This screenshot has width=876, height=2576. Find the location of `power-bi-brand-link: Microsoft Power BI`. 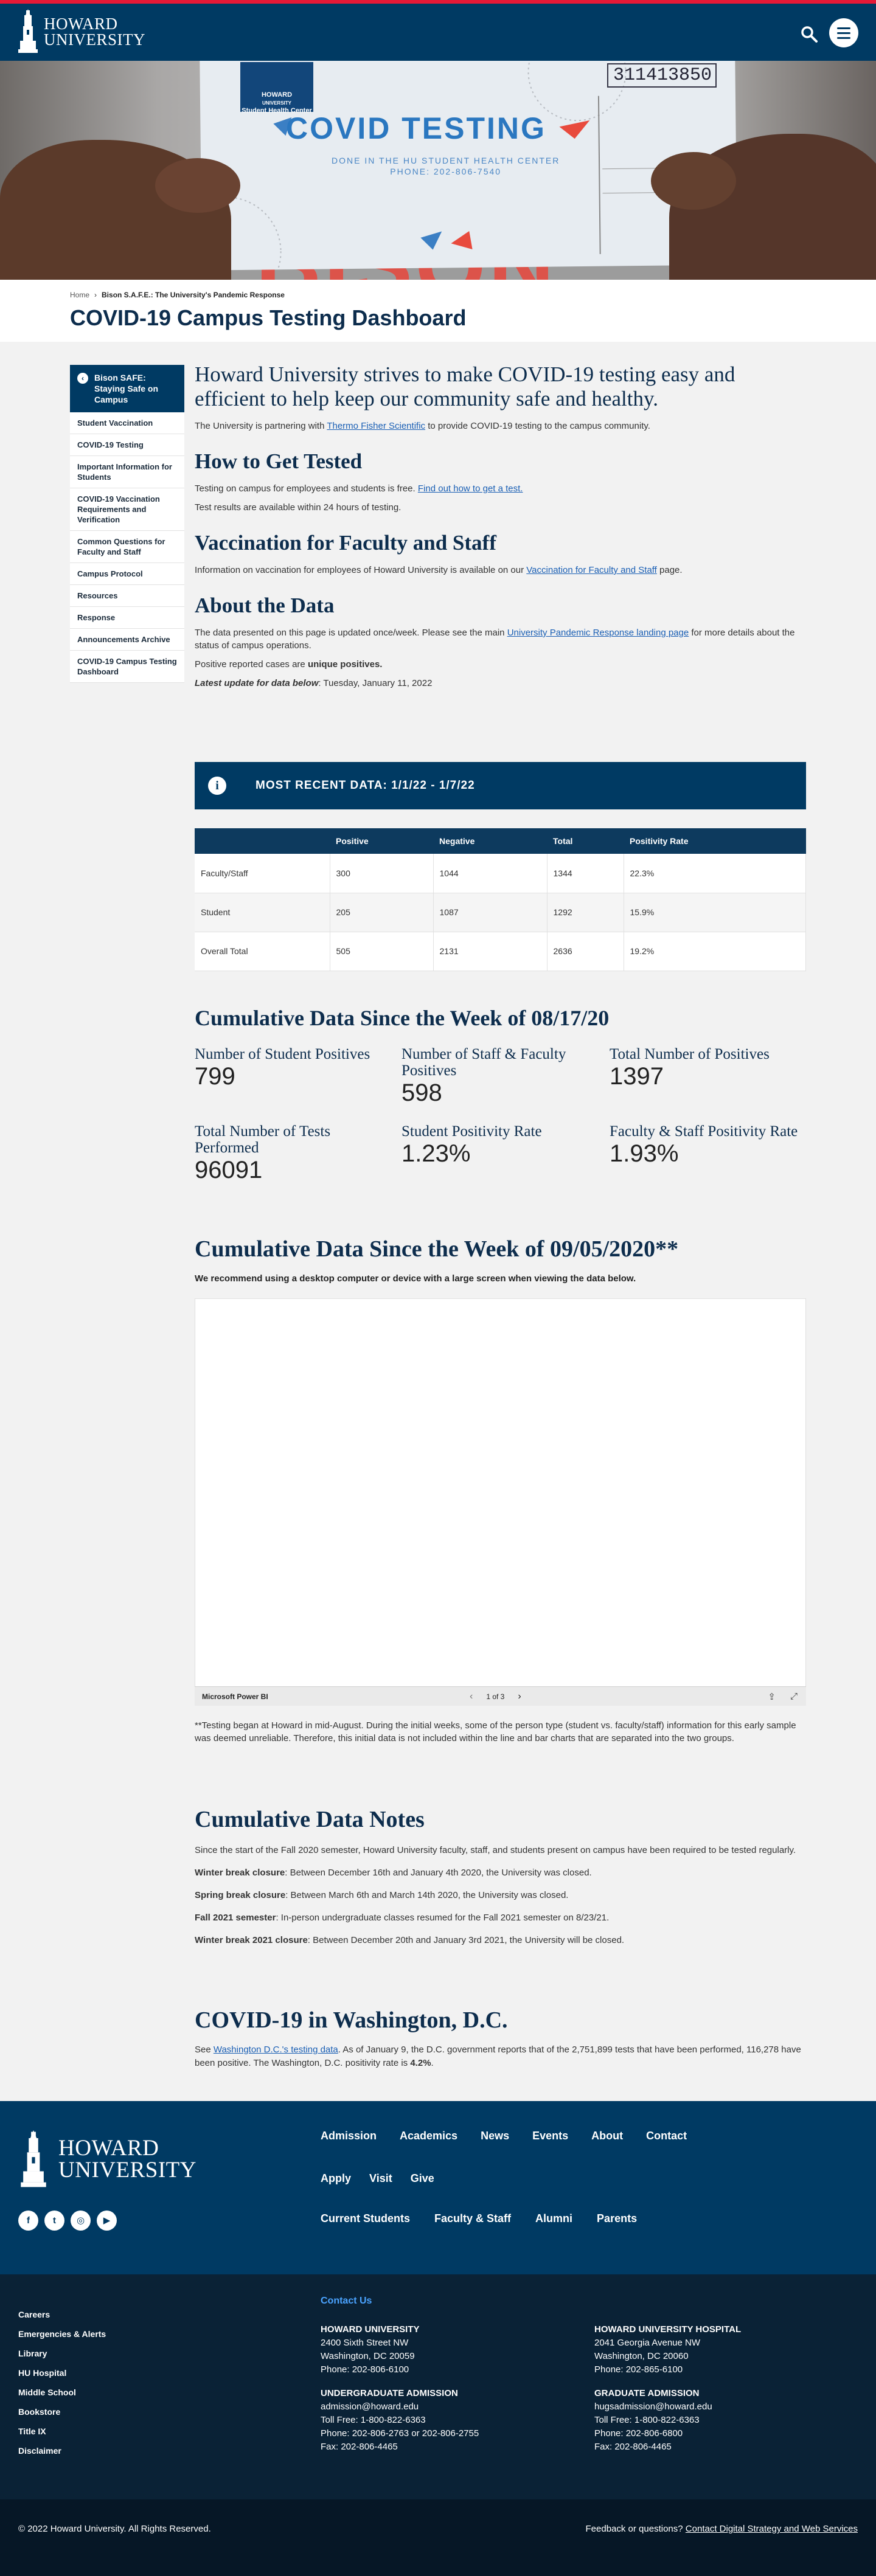

power-bi-brand-link: Microsoft Power BI is located at coordinates (235, 1696).